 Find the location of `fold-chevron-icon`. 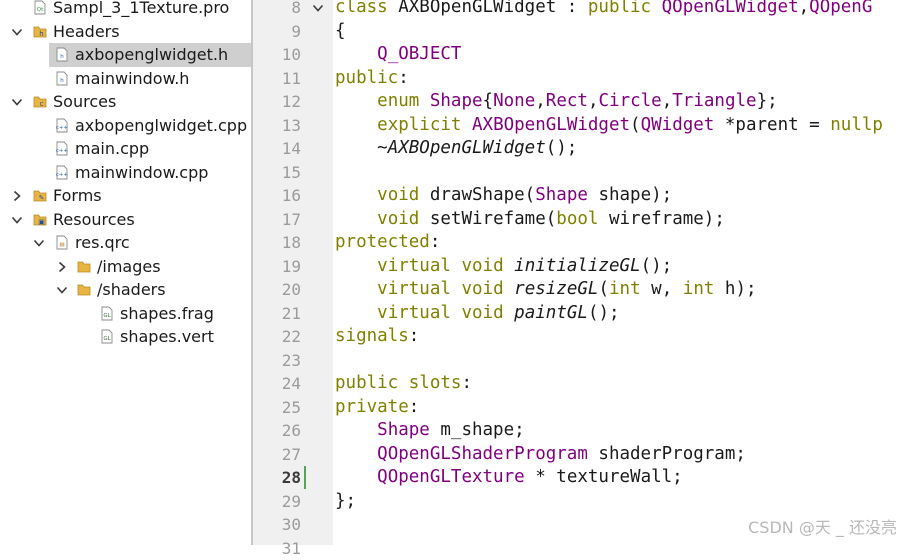

fold-chevron-icon is located at coordinates (318, 8).